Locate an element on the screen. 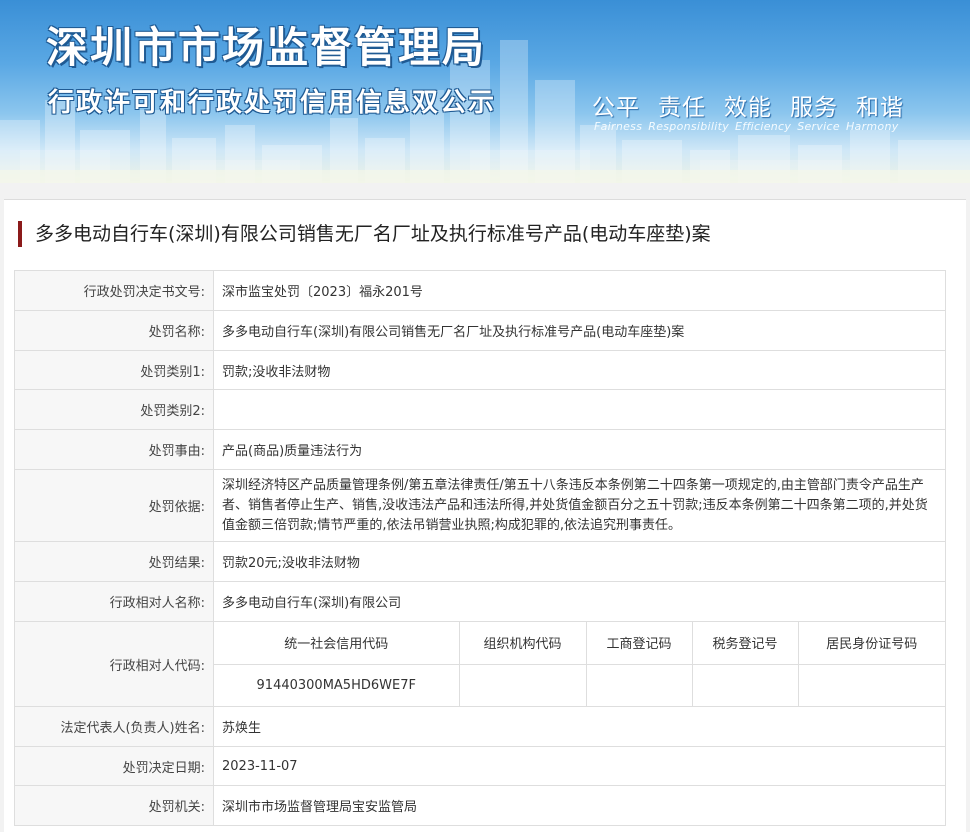 This screenshot has height=832, width=970. decision-date-label: 处罚决定日期: is located at coordinates (114, 766).